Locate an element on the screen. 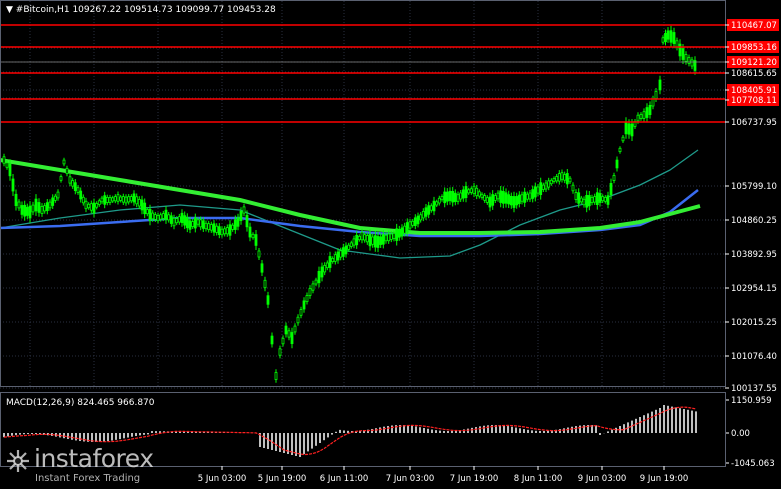 This screenshot has height=489, width=781. price-axis-label: 107708.11 is located at coordinates (754, 101).